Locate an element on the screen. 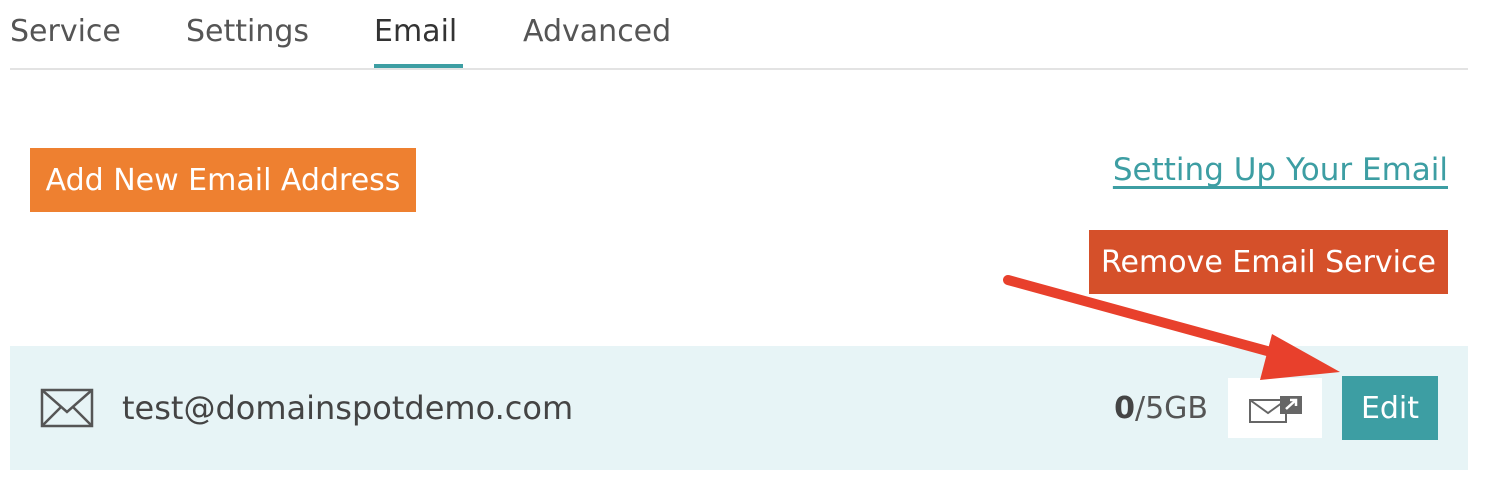 This screenshot has height=504, width=1500. envelope-icon is located at coordinates (67, 408).